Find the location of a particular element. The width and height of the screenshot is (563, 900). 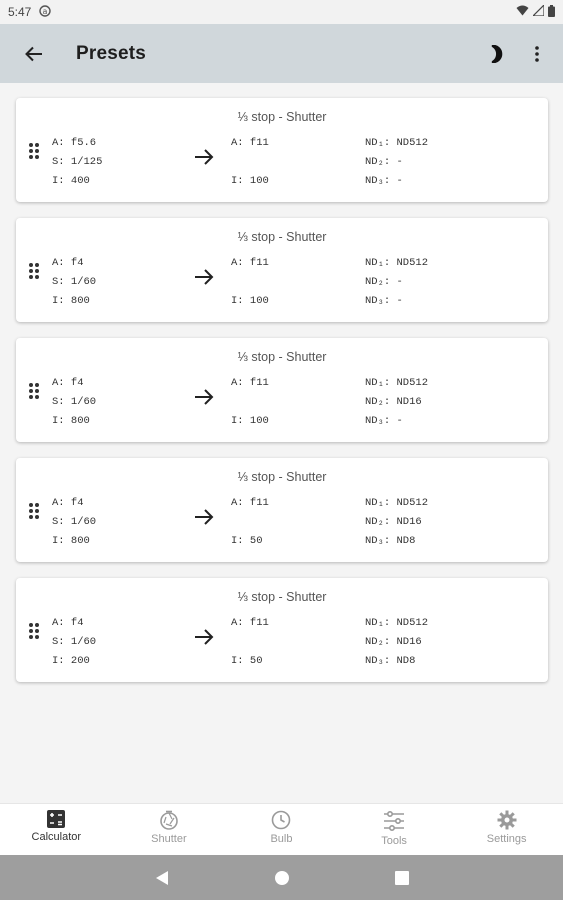

source-iso: I: 400 is located at coordinates (71, 181).